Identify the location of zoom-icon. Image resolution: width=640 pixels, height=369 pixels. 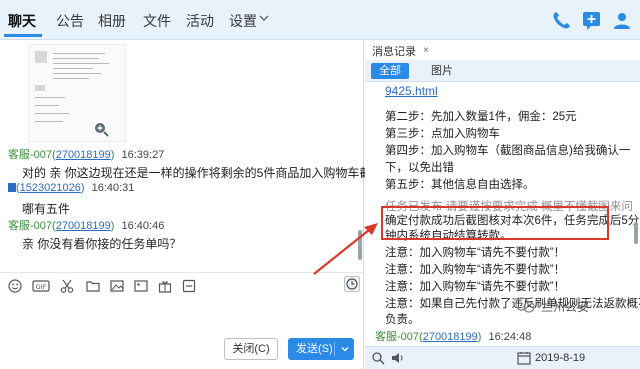
(101, 129).